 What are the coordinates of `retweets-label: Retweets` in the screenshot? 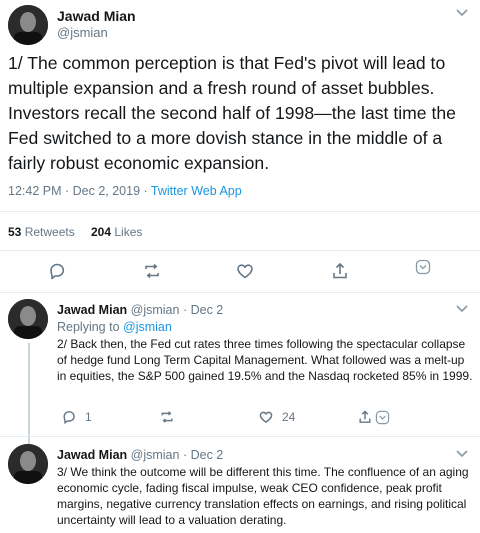 It's located at (49, 232).